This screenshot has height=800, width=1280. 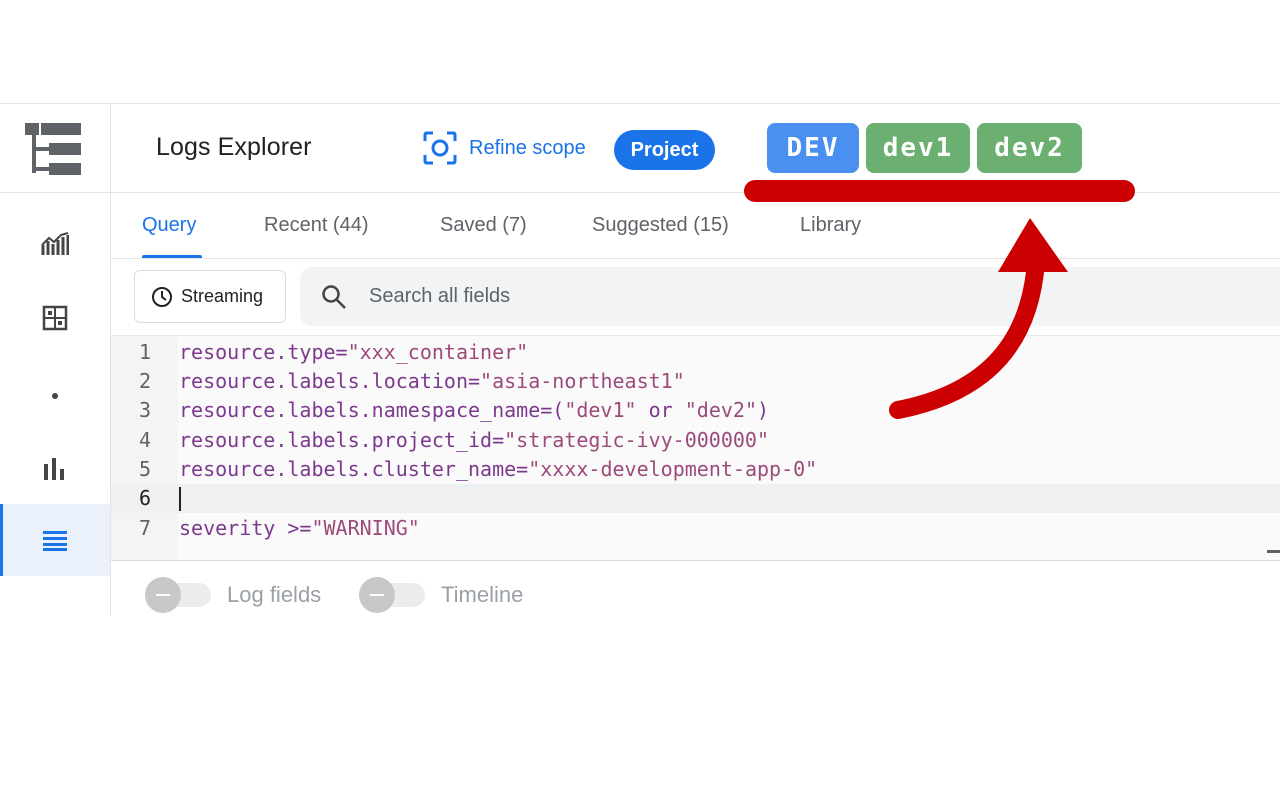 I want to click on line-number: 1, so click(x=145, y=352).